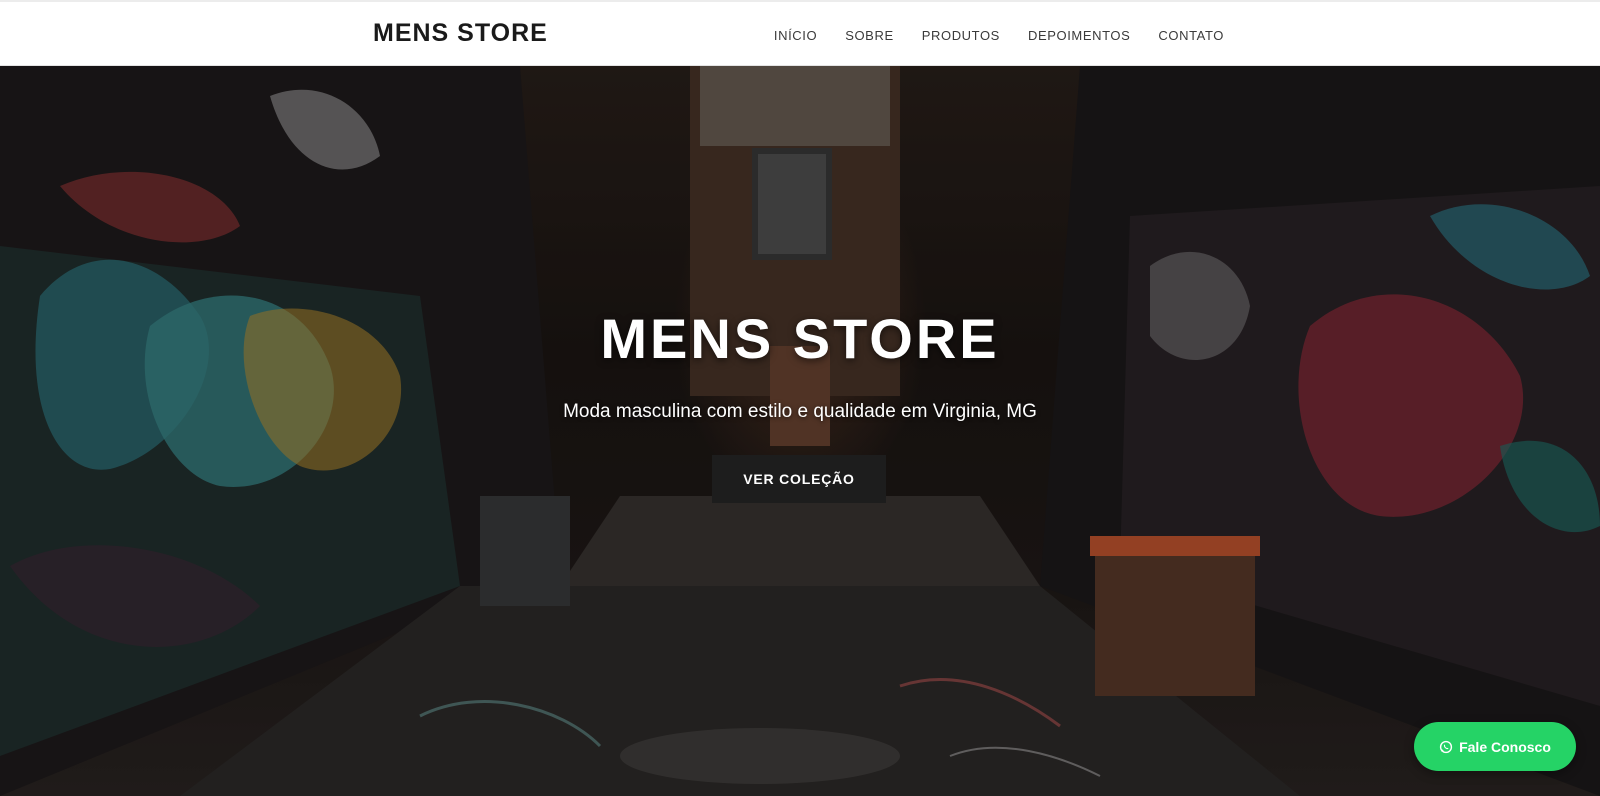  What do you see at coordinates (795, 35) in the screenshot?
I see `nav-link-inicio: INÍCIO` at bounding box center [795, 35].